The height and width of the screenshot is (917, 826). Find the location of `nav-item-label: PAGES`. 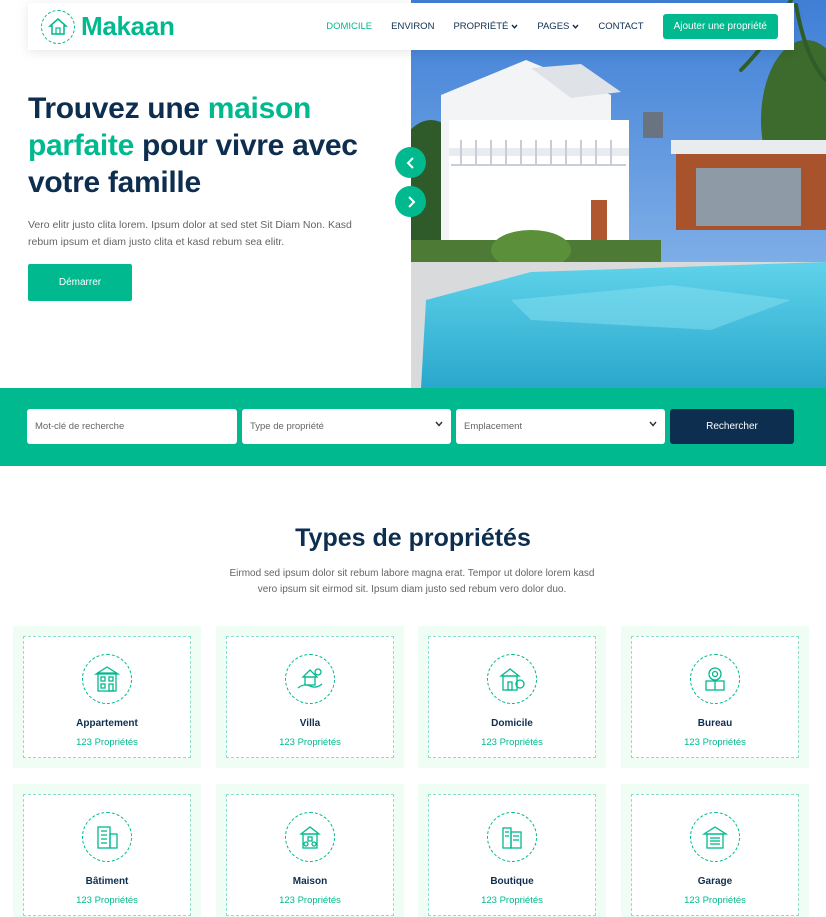

nav-item-label: PAGES is located at coordinates (553, 26).